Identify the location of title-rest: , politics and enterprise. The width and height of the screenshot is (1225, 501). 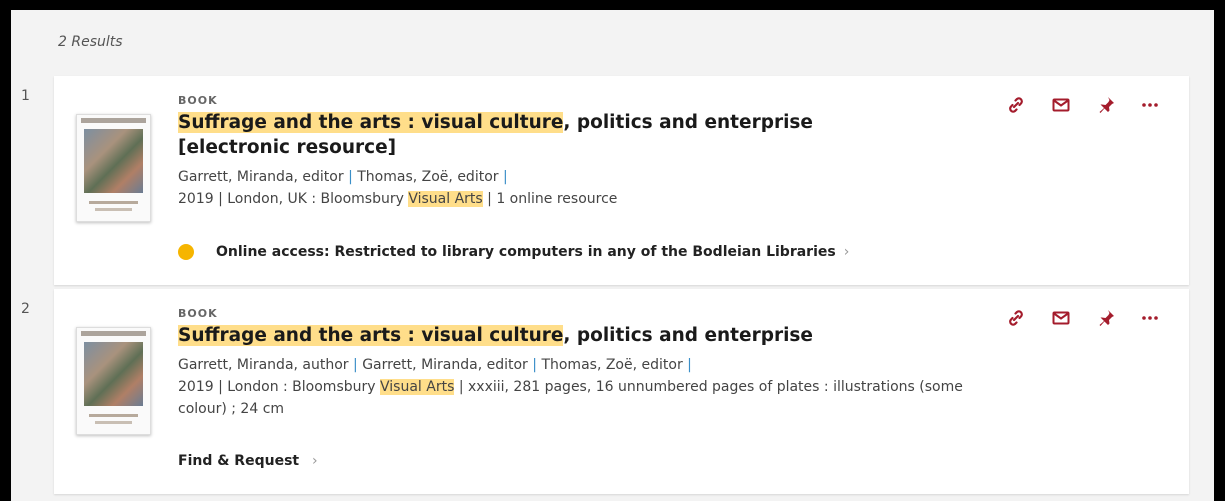
(688, 335).